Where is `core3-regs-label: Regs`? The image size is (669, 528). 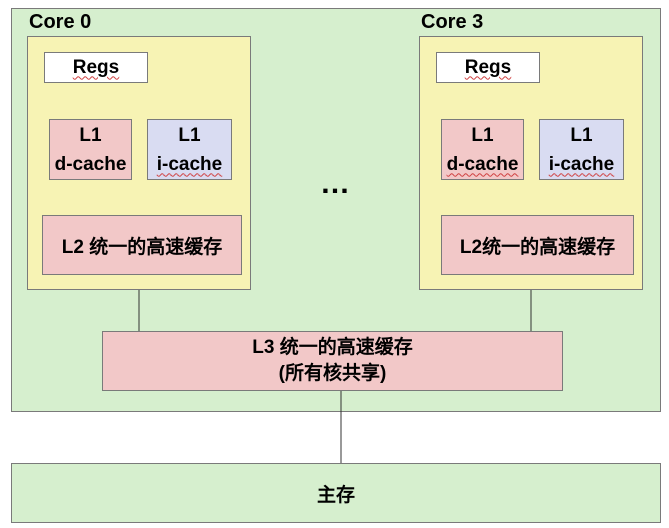 core3-regs-label: Regs is located at coordinates (488, 67).